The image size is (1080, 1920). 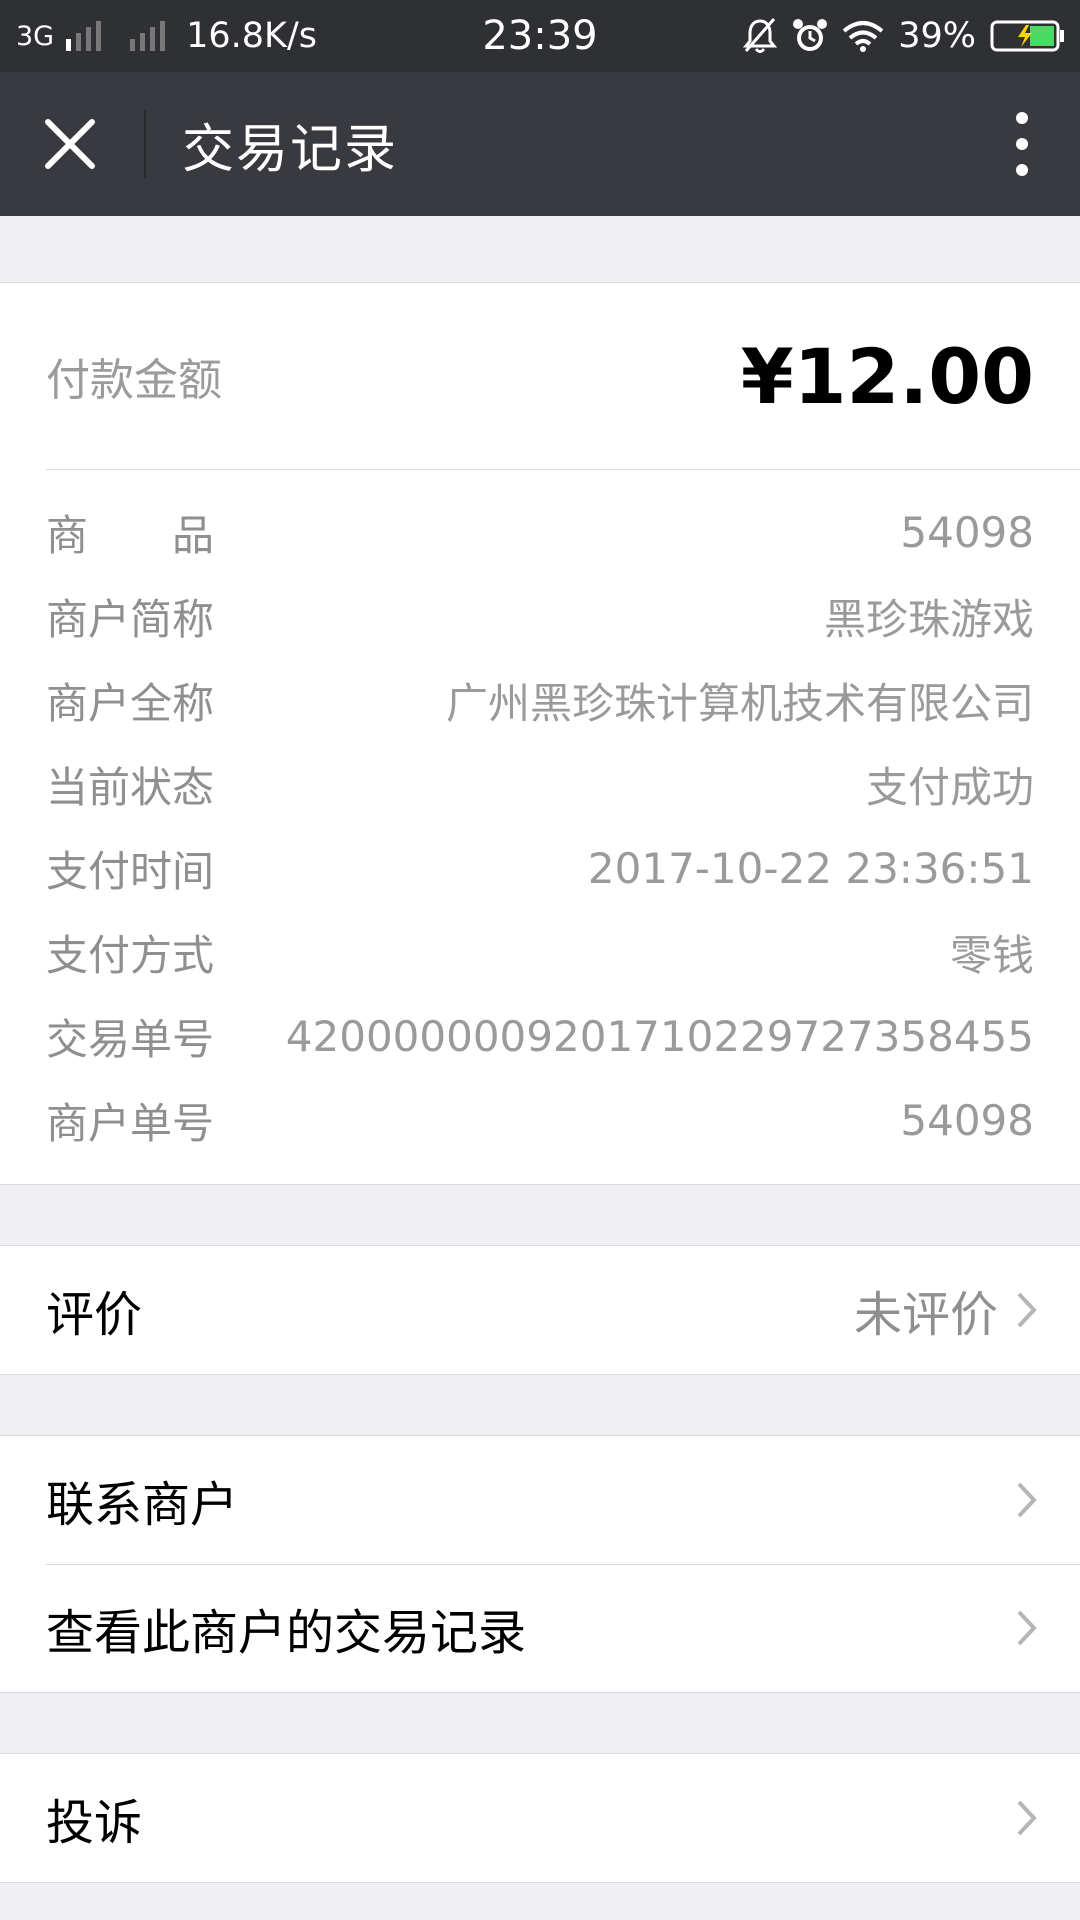 I want to click on detail-row-merchant-short: 商户简称 黑珍珠游戏, so click(x=540, y=616).